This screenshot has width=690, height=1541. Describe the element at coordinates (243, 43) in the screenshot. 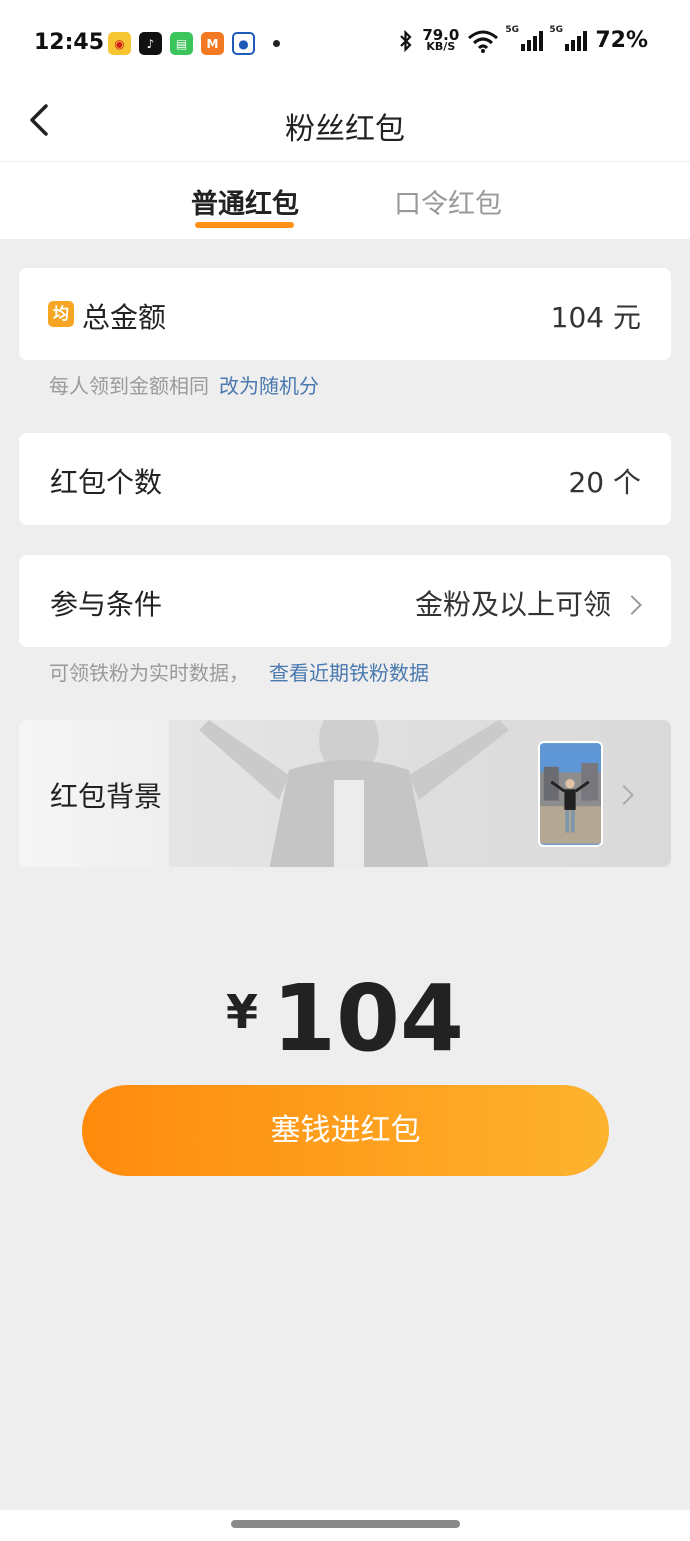

I see `blue-app-icon: ●` at that location.